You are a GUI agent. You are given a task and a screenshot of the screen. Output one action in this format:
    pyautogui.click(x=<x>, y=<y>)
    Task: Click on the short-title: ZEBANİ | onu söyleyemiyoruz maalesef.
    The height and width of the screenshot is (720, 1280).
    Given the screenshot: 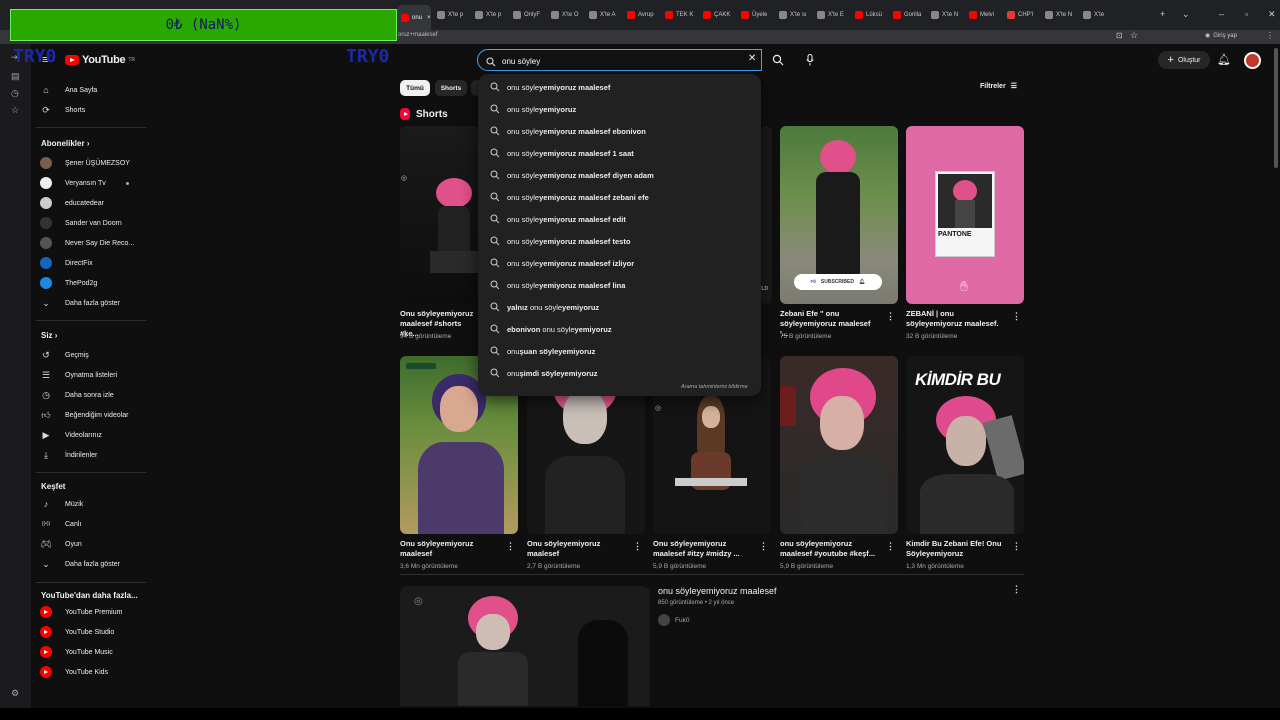 What is the action you would take?
    pyautogui.click(x=956, y=319)
    